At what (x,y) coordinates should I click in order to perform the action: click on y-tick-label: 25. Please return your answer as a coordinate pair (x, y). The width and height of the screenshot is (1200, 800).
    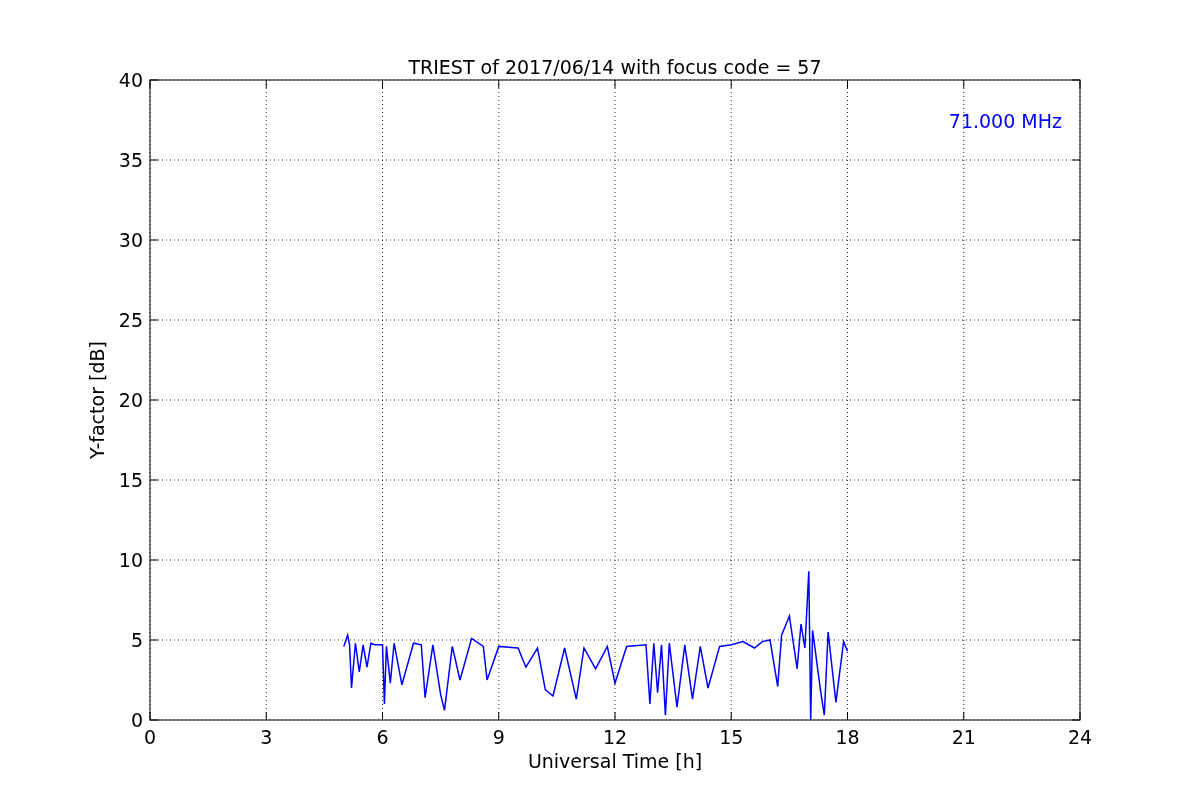
    Looking at the image, I should click on (130, 320).